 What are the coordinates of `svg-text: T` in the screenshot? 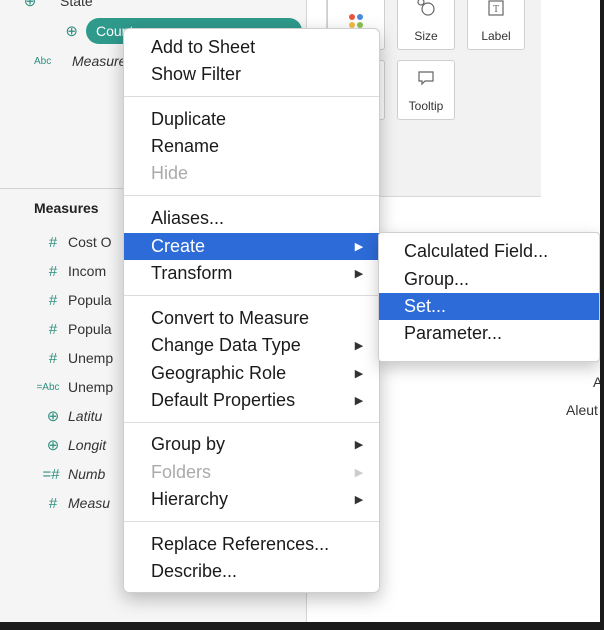 It's located at (496, 9).